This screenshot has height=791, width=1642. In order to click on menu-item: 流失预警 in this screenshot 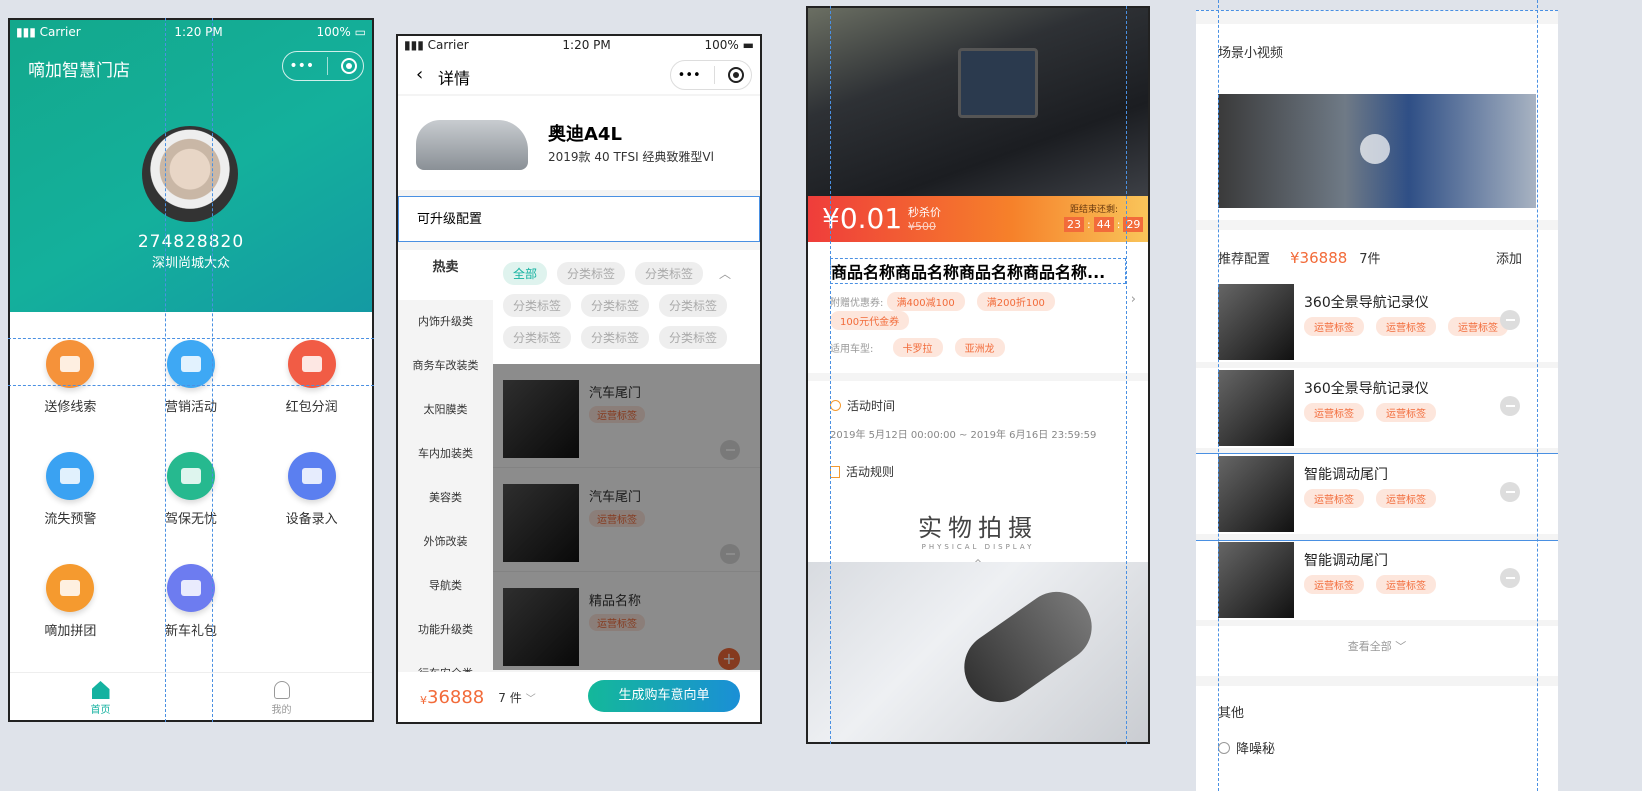, I will do `click(70, 489)`.